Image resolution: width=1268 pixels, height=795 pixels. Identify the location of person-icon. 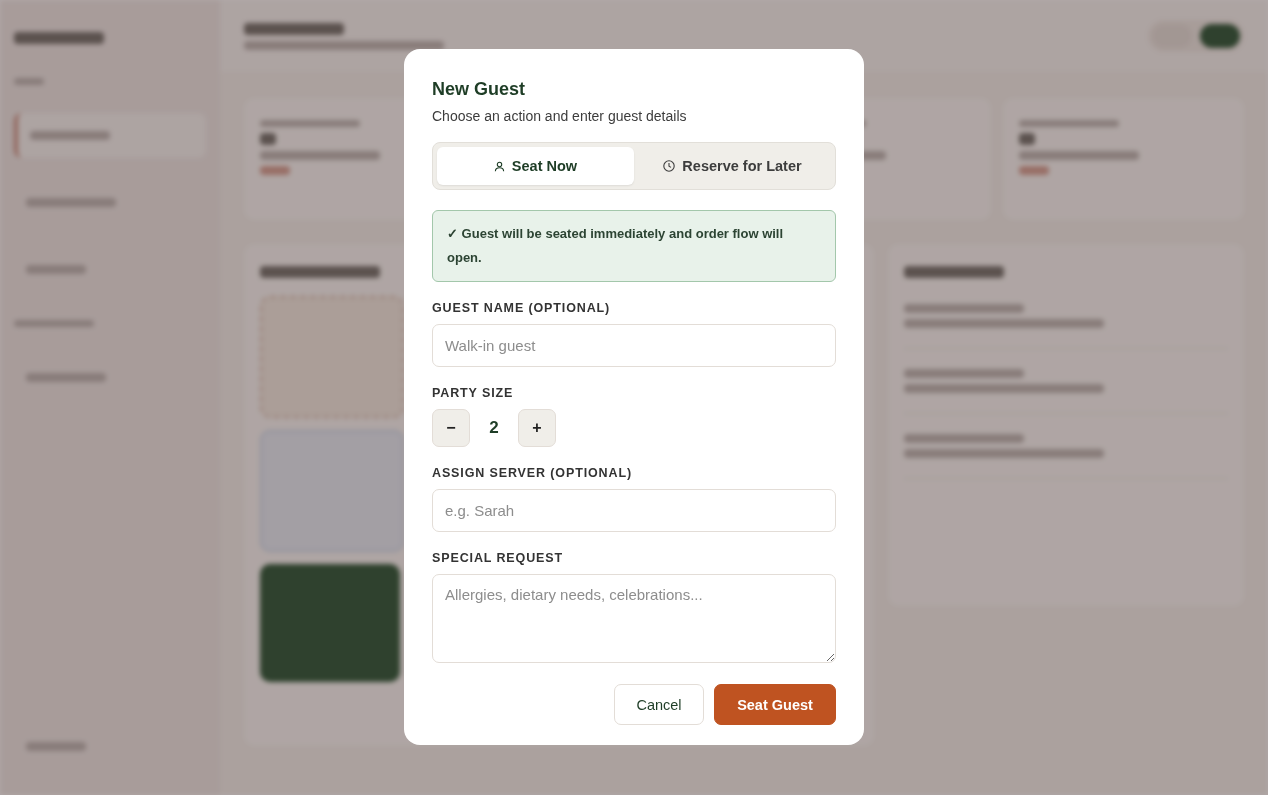
(499, 166).